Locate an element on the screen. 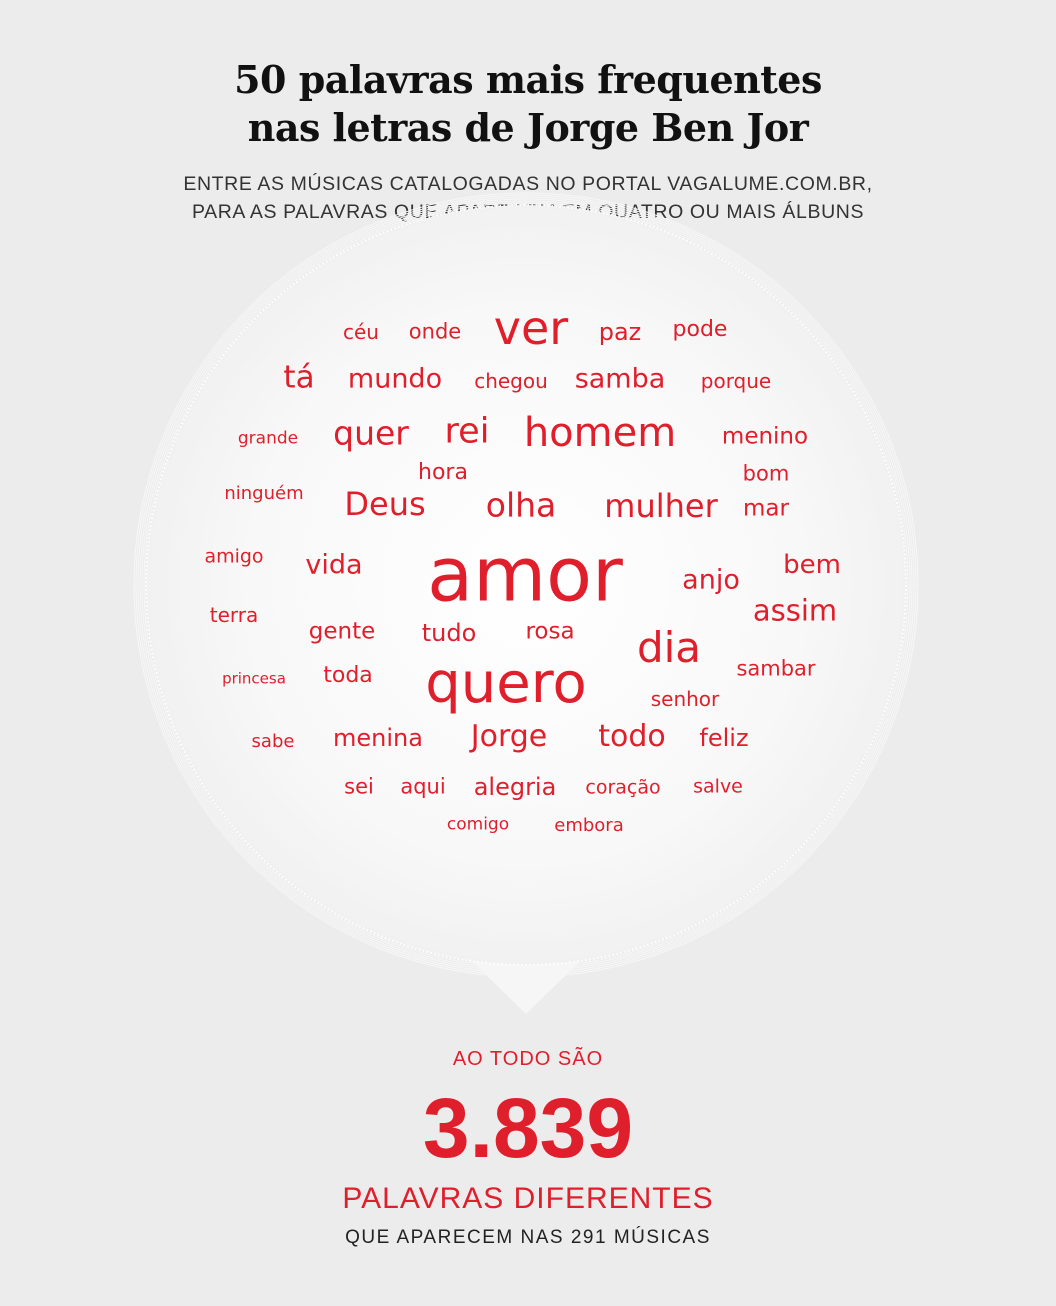 The height and width of the screenshot is (1306, 1056). word-deus: Deus is located at coordinates (385, 504).